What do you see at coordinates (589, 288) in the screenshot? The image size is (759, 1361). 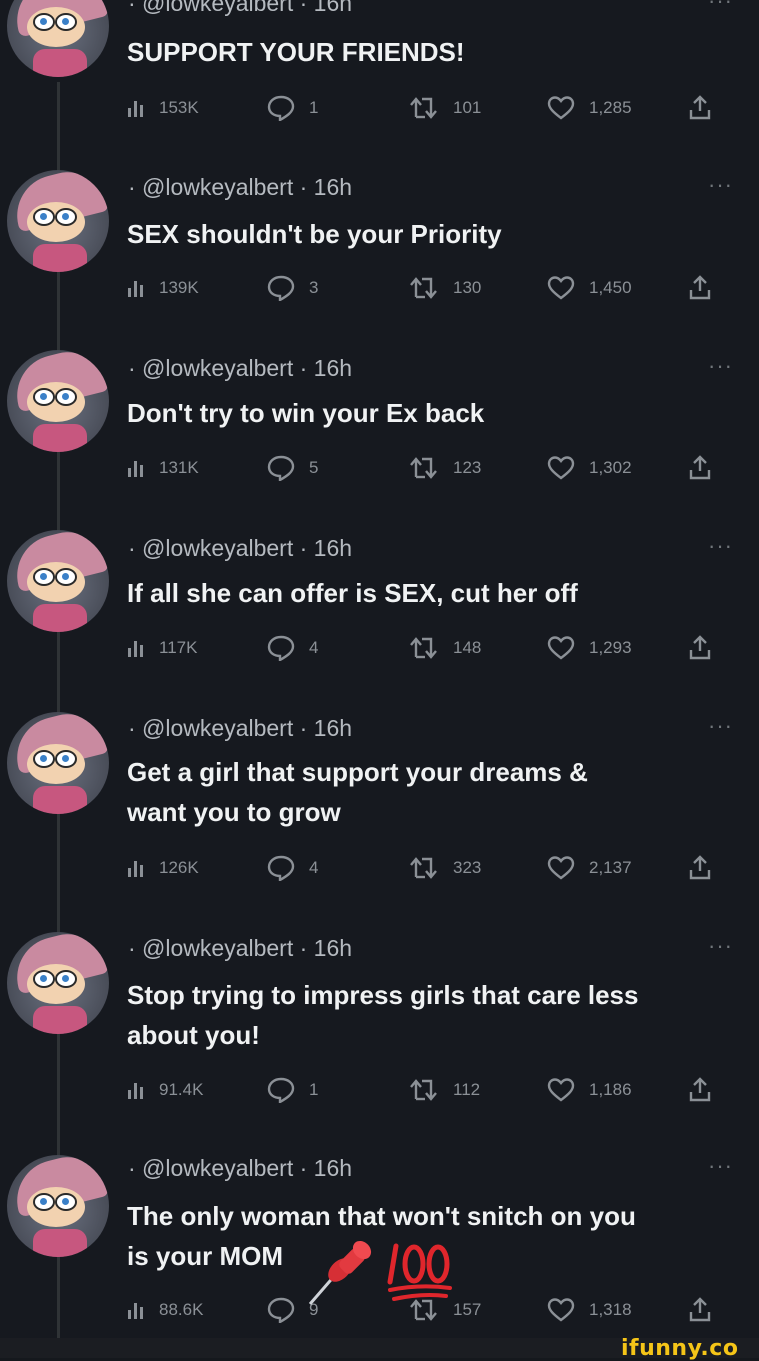 I see `like-button: 1,450` at bounding box center [589, 288].